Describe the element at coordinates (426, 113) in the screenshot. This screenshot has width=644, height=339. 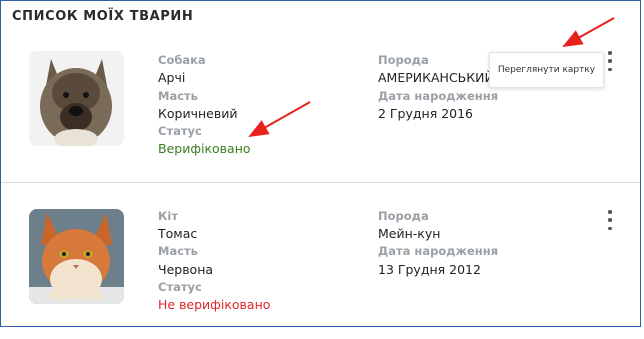
I see `pet-dob: 2 Грудня 2016` at that location.